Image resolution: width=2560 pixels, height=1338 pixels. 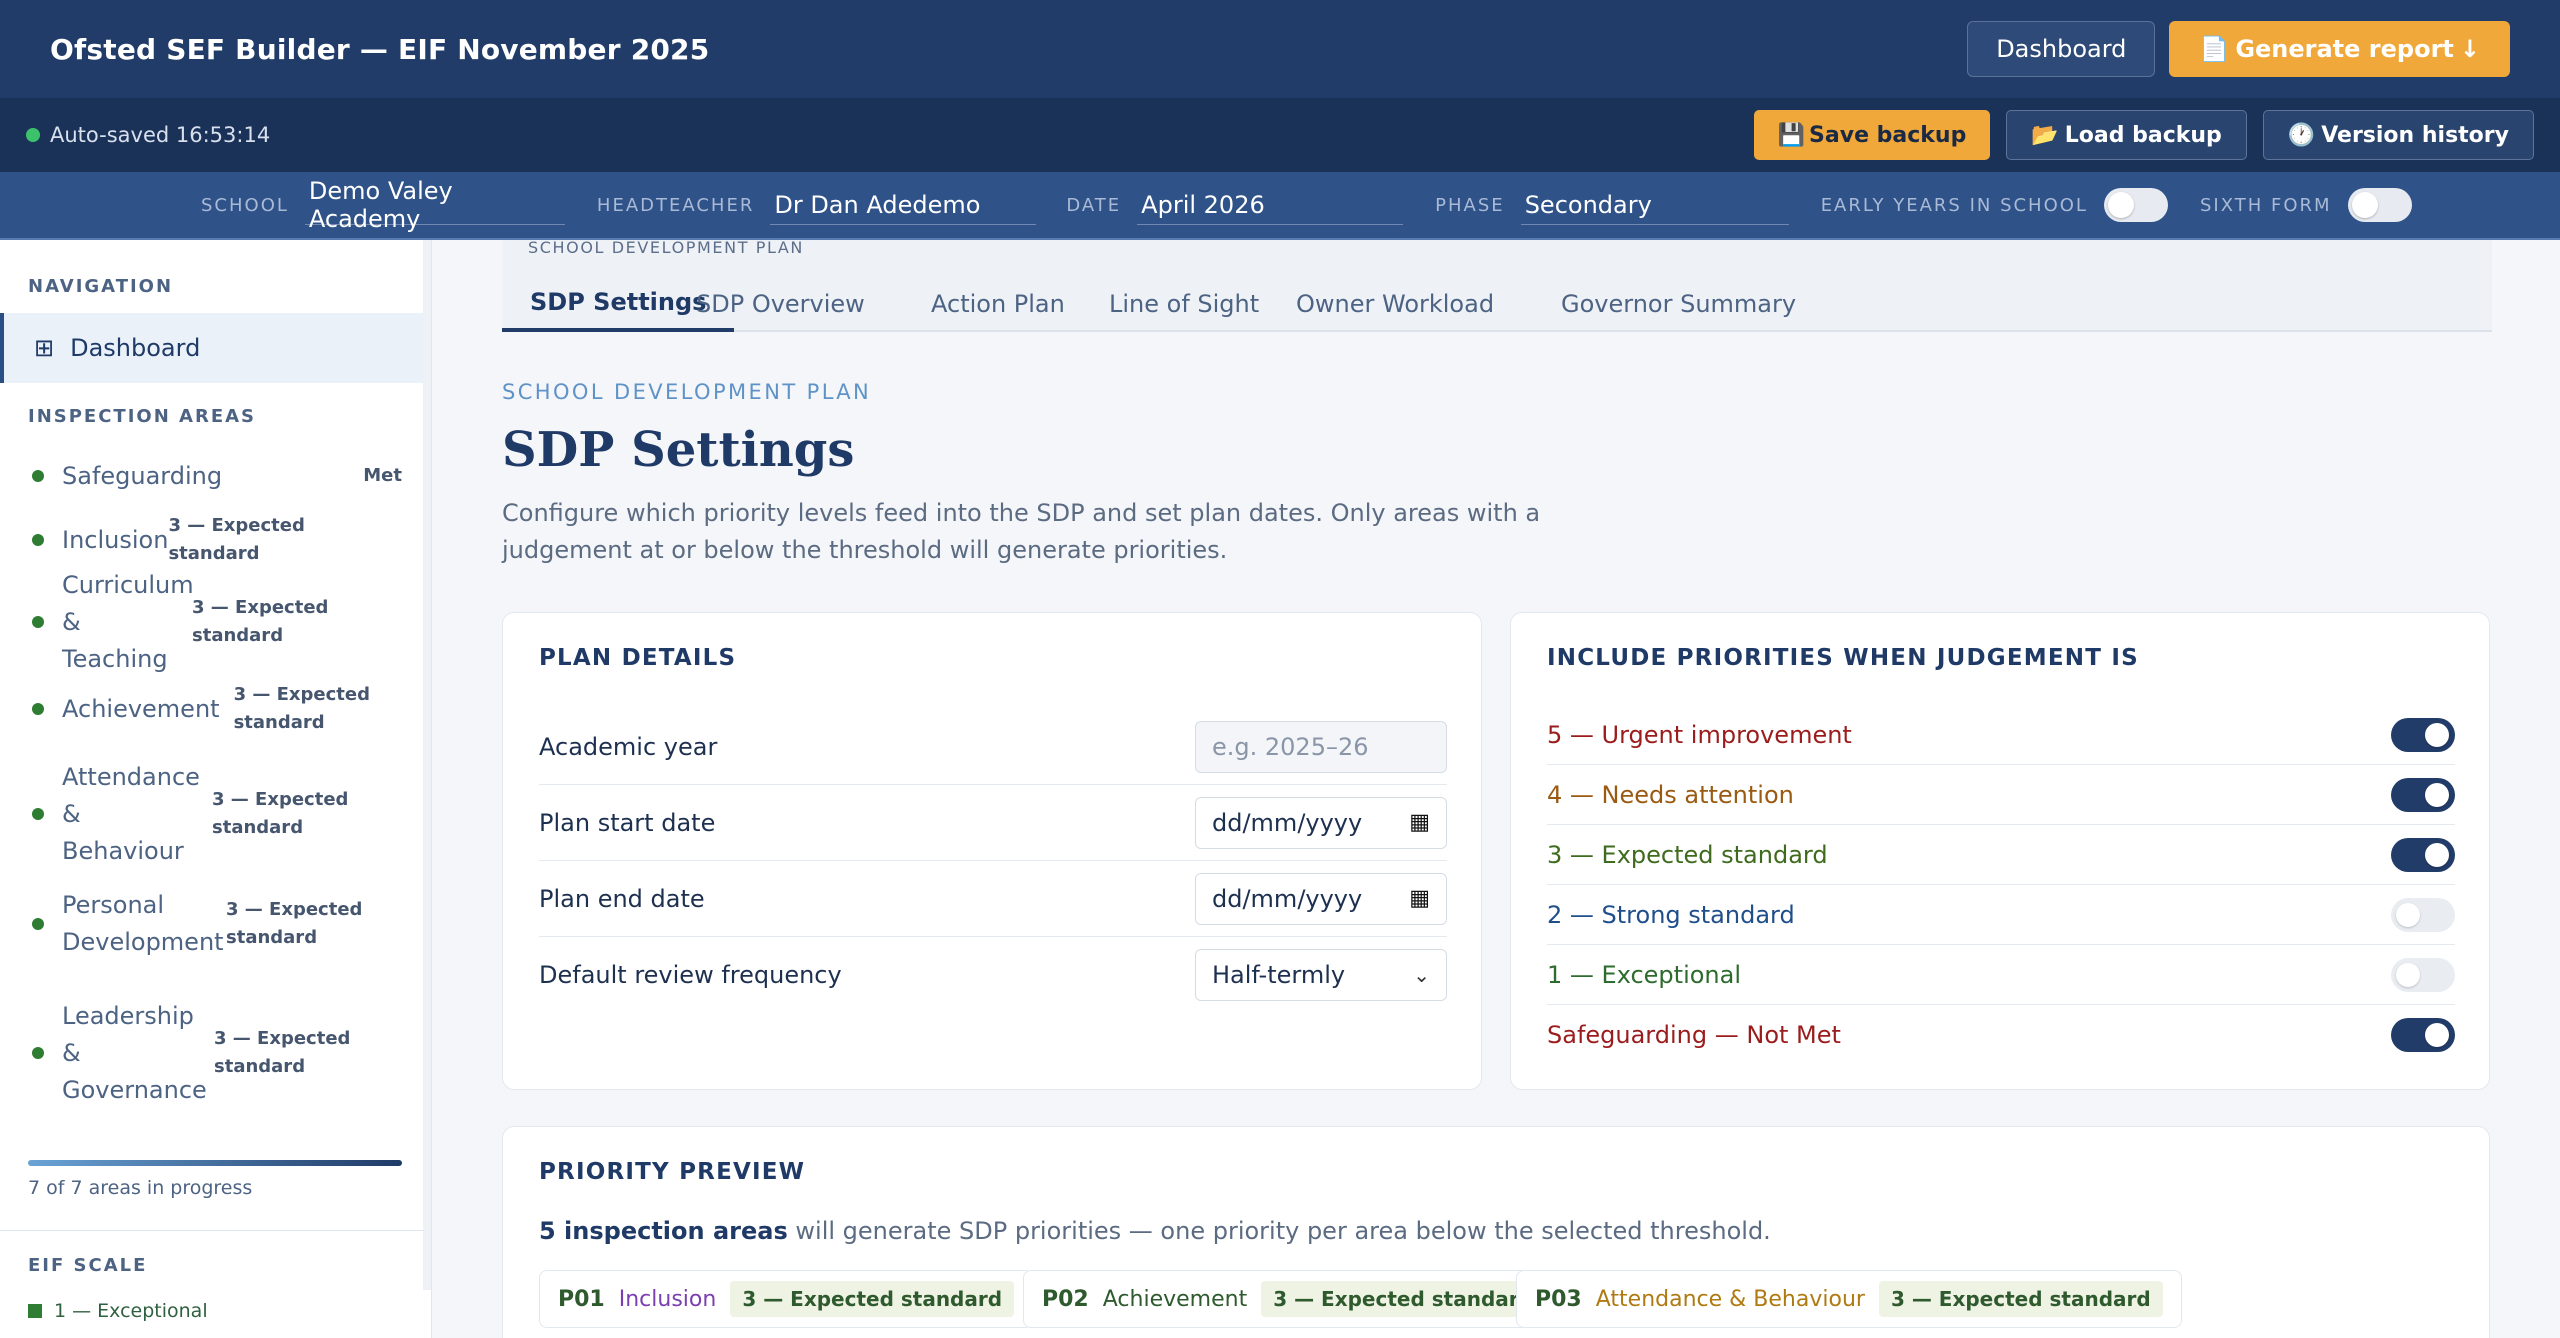 I want to click on tabs-overline: SCHOOL DEVELOPMENT PLAN, so click(x=666, y=248).